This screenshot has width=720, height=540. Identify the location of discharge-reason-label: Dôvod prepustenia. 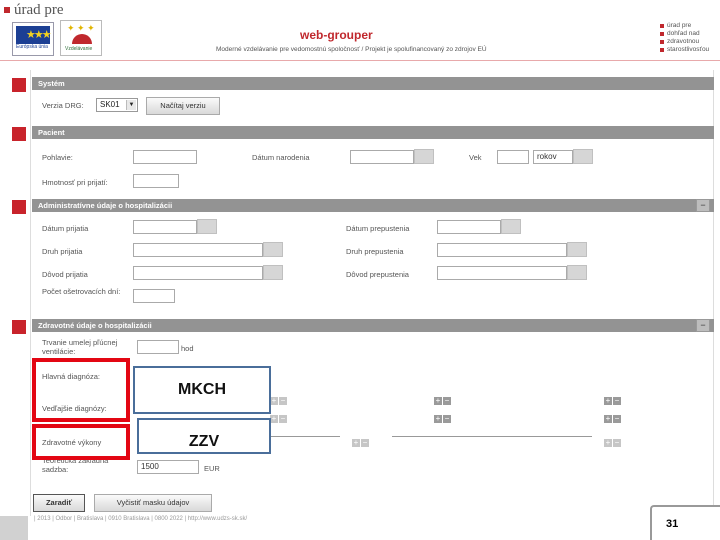
(377, 274).